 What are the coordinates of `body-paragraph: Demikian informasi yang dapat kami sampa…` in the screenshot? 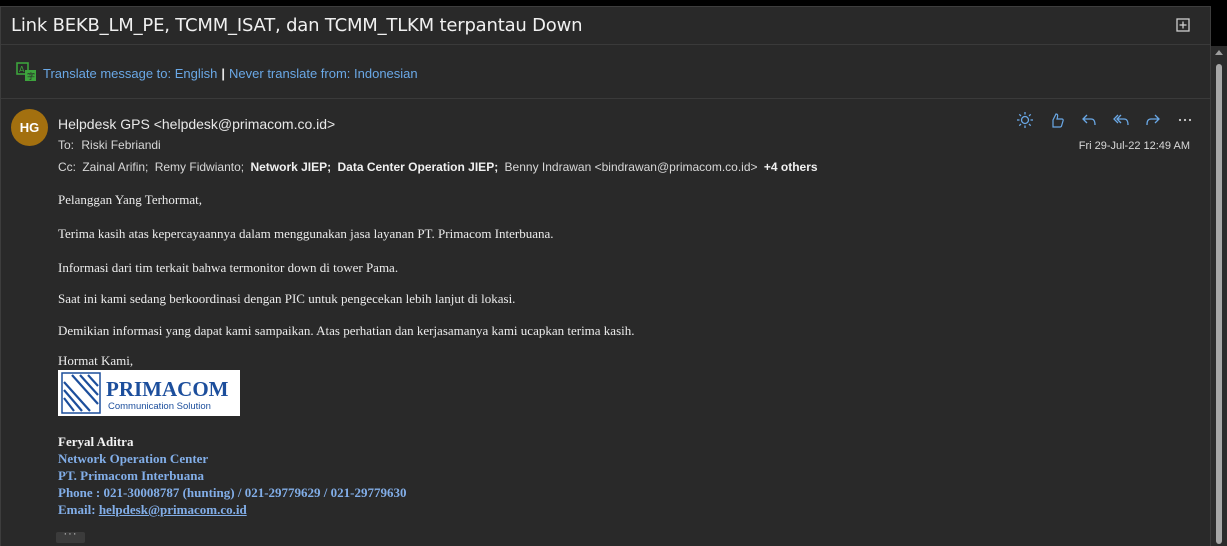 It's located at (346, 330).